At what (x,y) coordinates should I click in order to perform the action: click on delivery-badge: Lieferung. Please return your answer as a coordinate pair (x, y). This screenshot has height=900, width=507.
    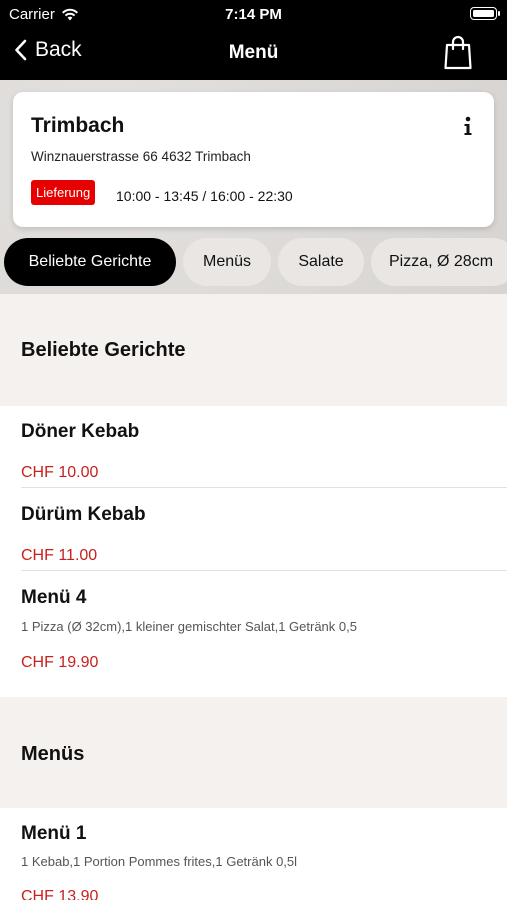
    Looking at the image, I should click on (63, 192).